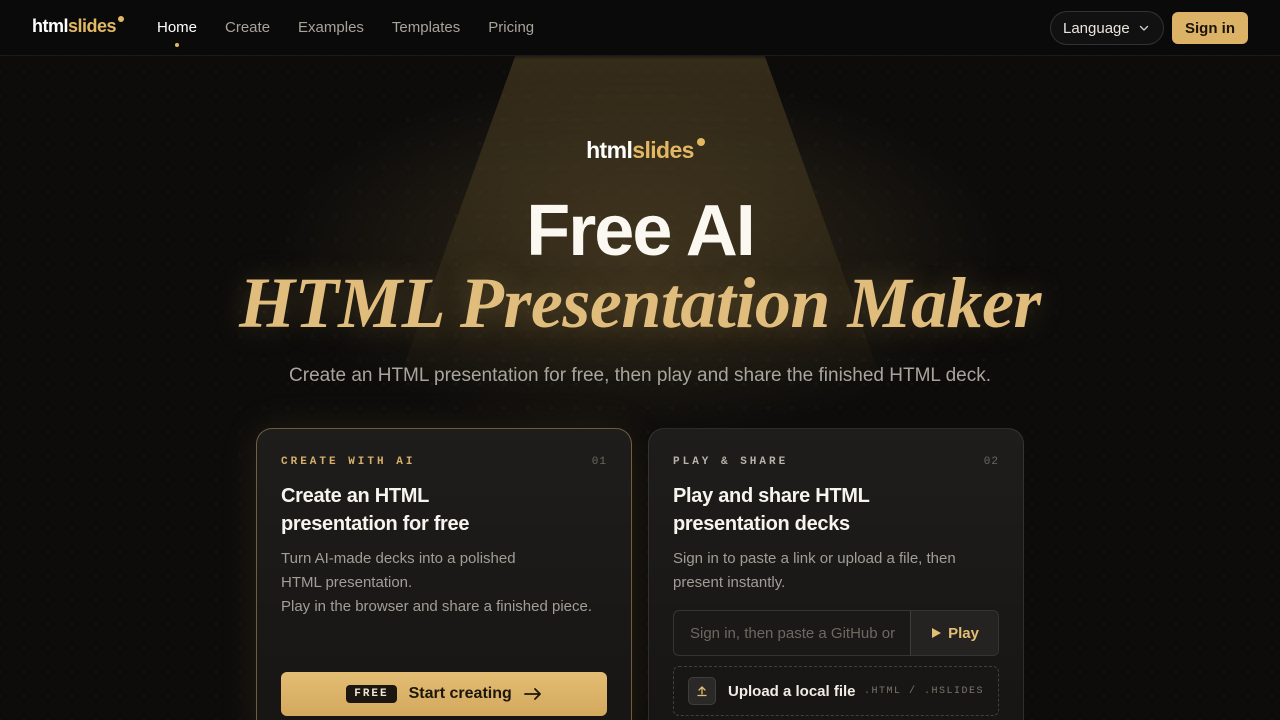 The width and height of the screenshot is (1280, 720). I want to click on play-card-number: 02, so click(991, 462).